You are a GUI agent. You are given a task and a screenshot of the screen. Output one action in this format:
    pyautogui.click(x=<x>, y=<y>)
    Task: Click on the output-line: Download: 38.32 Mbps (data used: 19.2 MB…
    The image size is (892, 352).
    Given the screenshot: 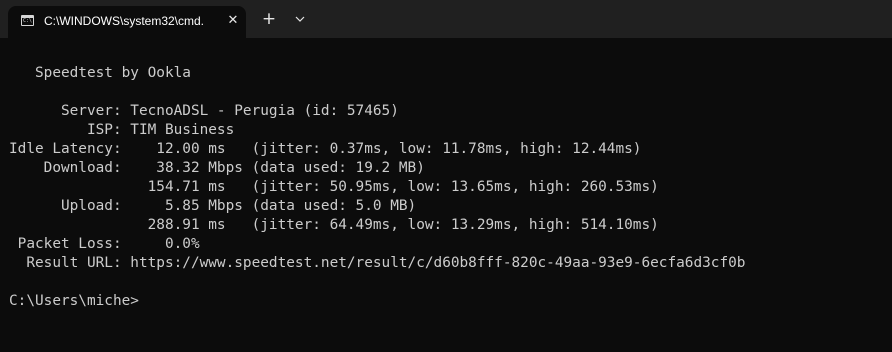 What is the action you would take?
    pyautogui.click(x=217, y=168)
    